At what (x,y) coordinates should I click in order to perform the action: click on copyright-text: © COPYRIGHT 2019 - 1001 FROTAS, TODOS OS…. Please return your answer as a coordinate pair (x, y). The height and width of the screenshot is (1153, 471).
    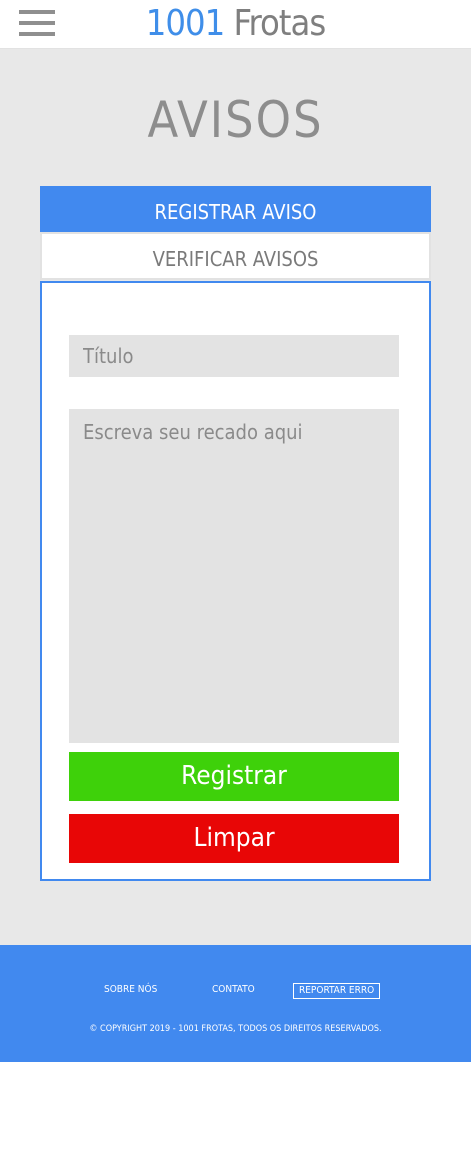
    Looking at the image, I should click on (235, 1029).